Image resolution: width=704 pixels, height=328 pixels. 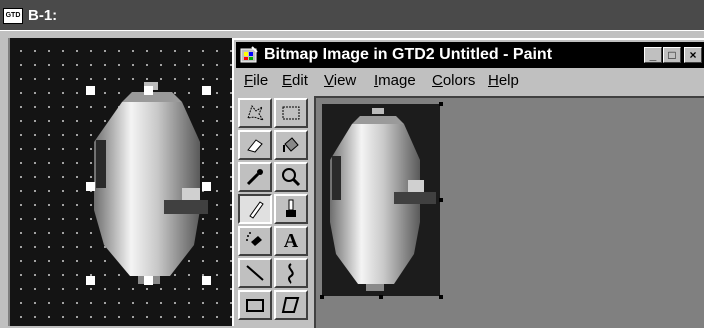 What do you see at coordinates (453, 80) in the screenshot?
I see `menu-colors: Colors` at bounding box center [453, 80].